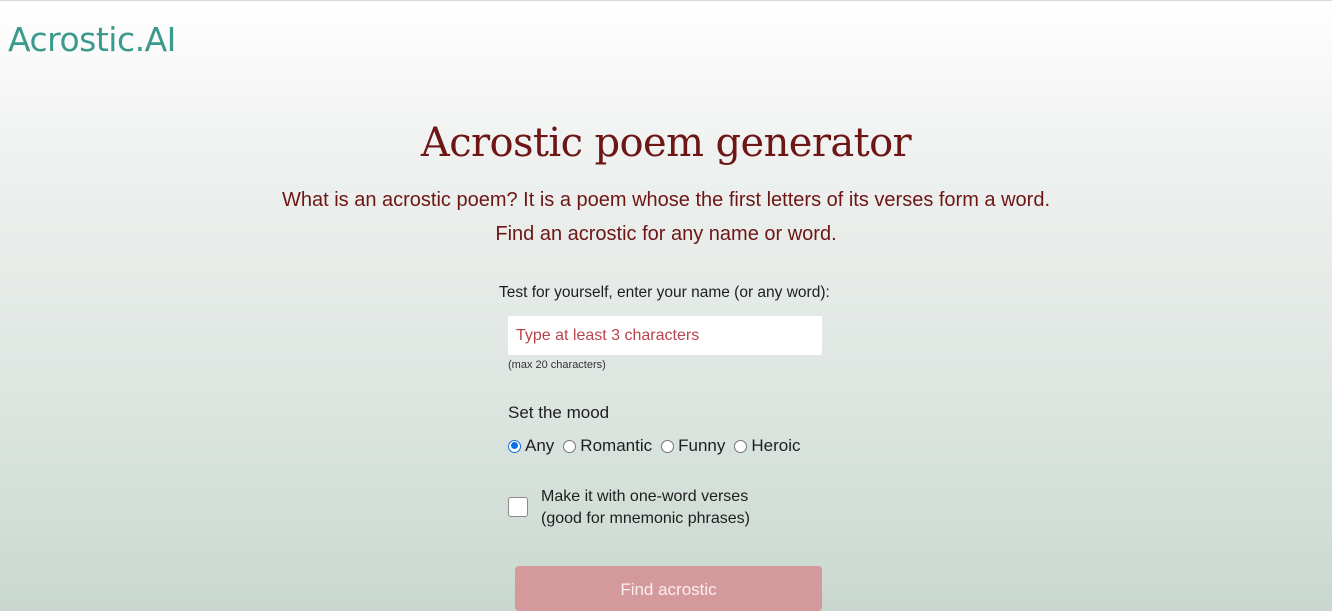 The width and height of the screenshot is (1332, 612). Describe the element at coordinates (645, 496) in the screenshot. I see `one-word-verses-label-line1: Make it with one-word verses` at that location.